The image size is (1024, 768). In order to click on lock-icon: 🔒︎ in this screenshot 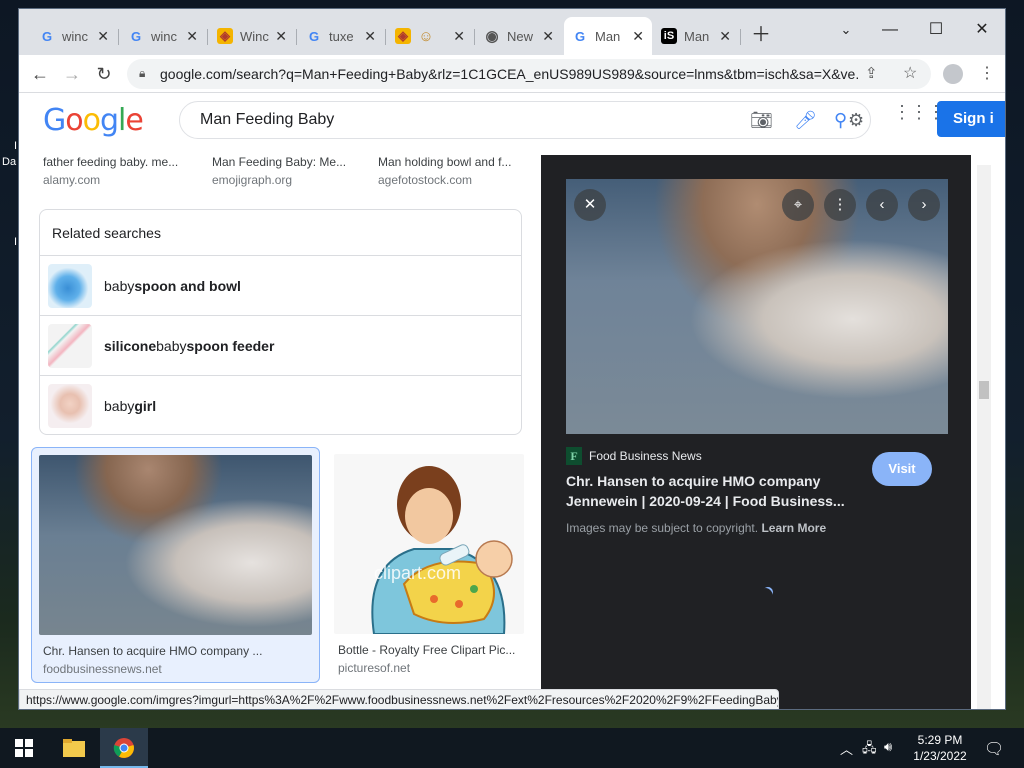, I will do `click(142, 73)`.